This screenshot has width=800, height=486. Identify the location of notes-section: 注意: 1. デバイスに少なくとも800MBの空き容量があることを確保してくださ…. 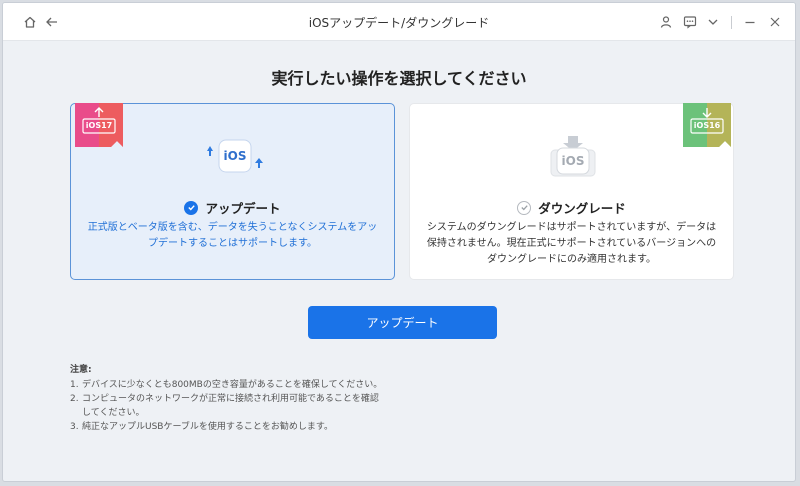
(226, 398).